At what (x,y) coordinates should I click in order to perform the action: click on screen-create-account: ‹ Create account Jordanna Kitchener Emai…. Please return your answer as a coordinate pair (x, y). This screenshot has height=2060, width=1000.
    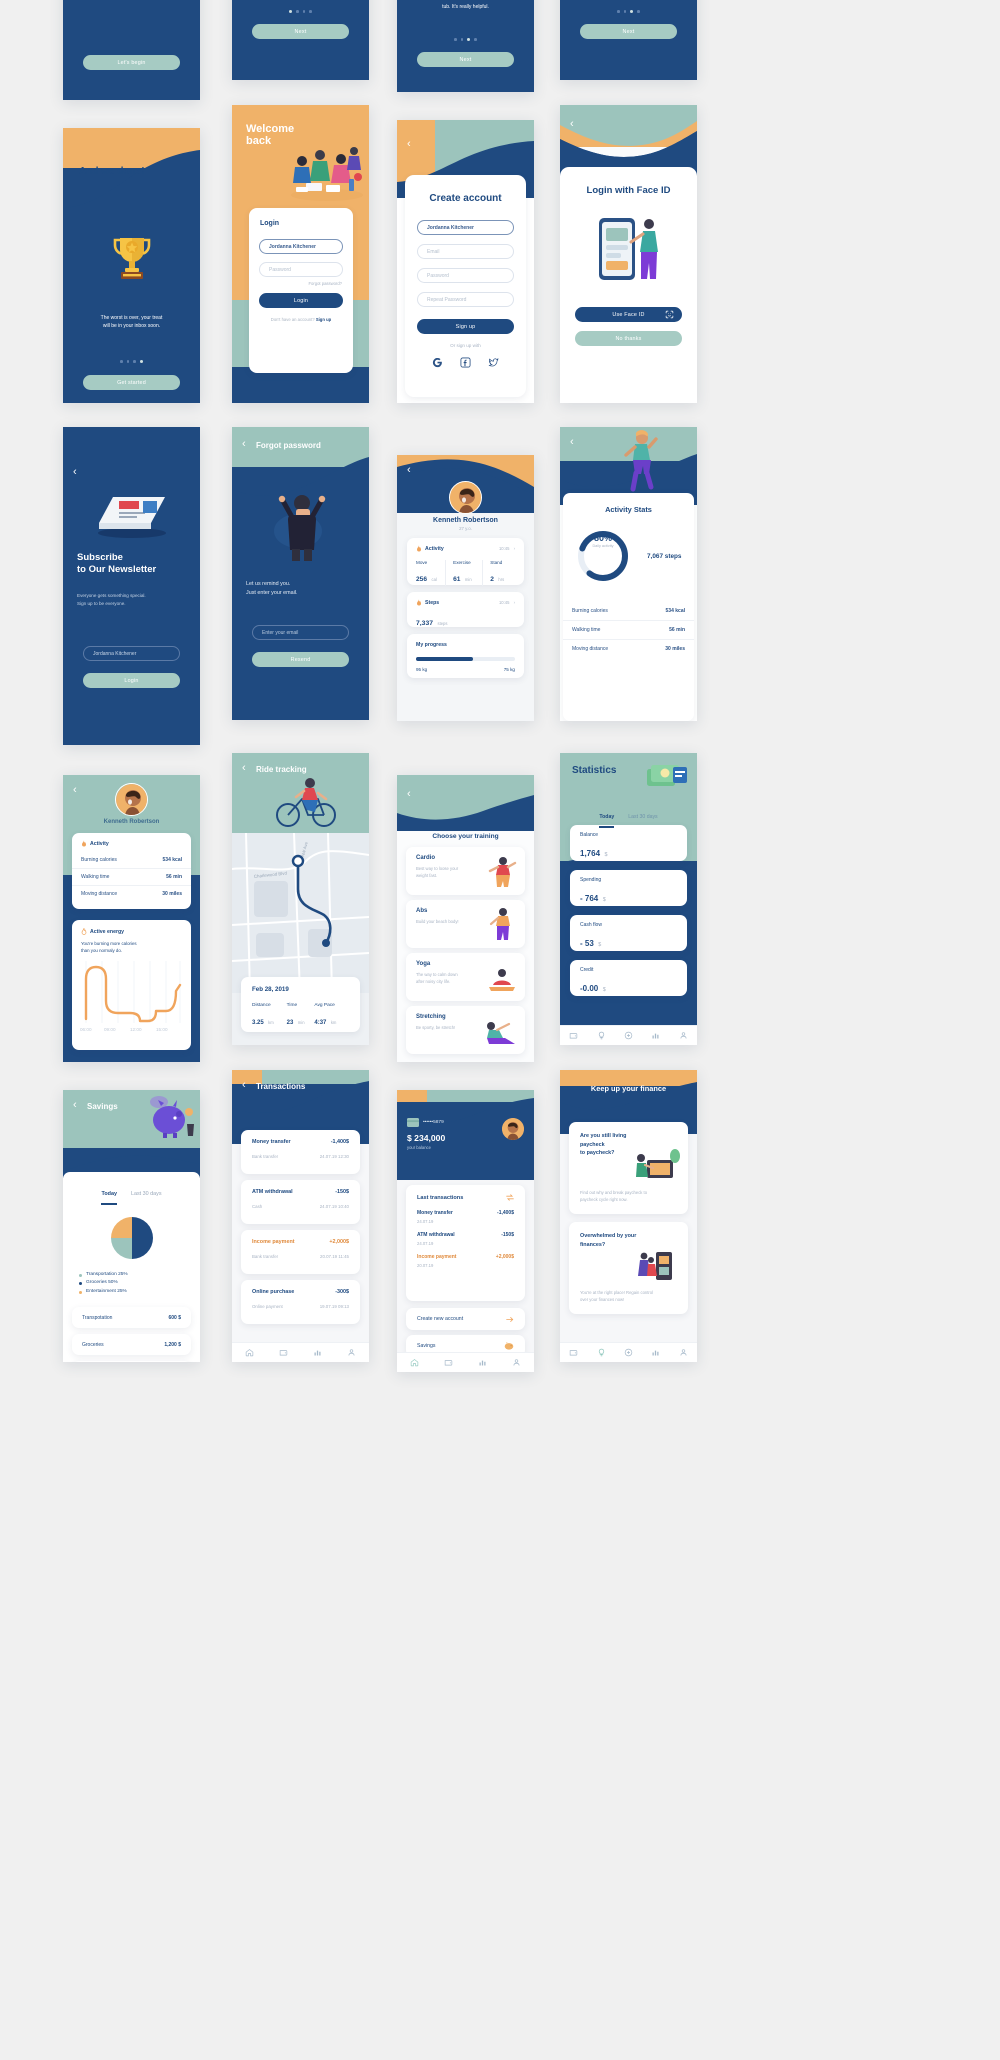
    Looking at the image, I should click on (465, 261).